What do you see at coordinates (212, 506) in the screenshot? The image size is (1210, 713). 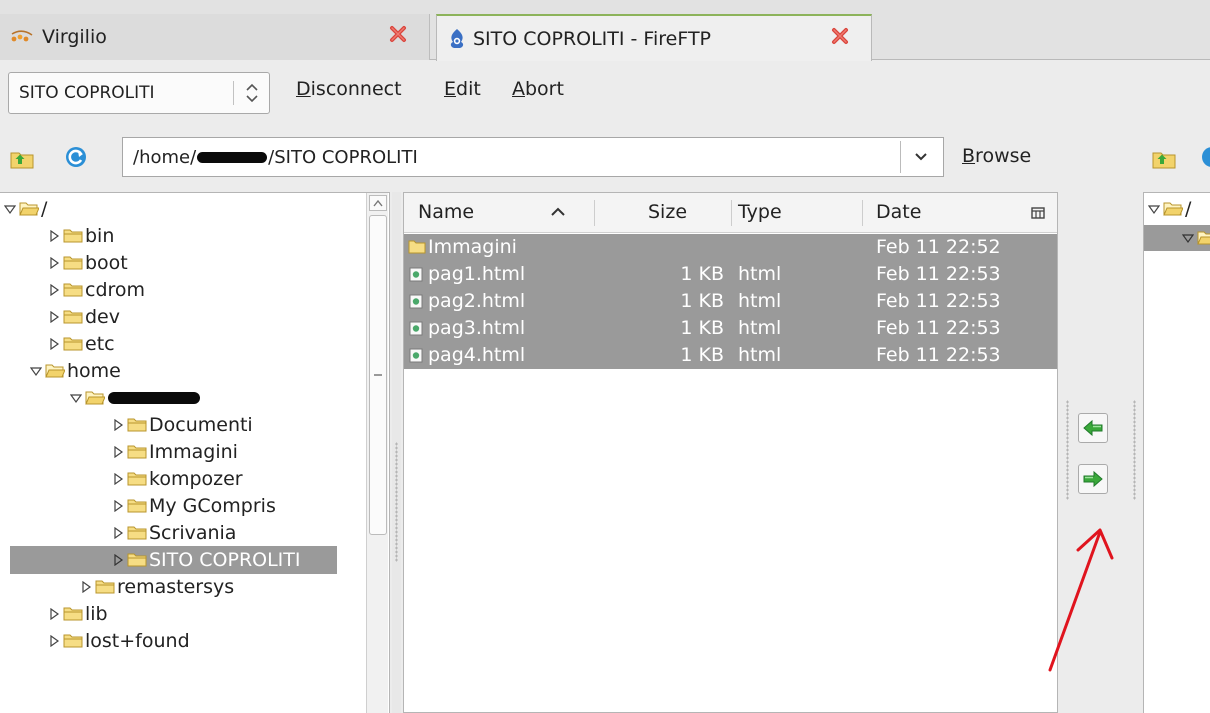 I see `tree-label: My GCompris` at bounding box center [212, 506].